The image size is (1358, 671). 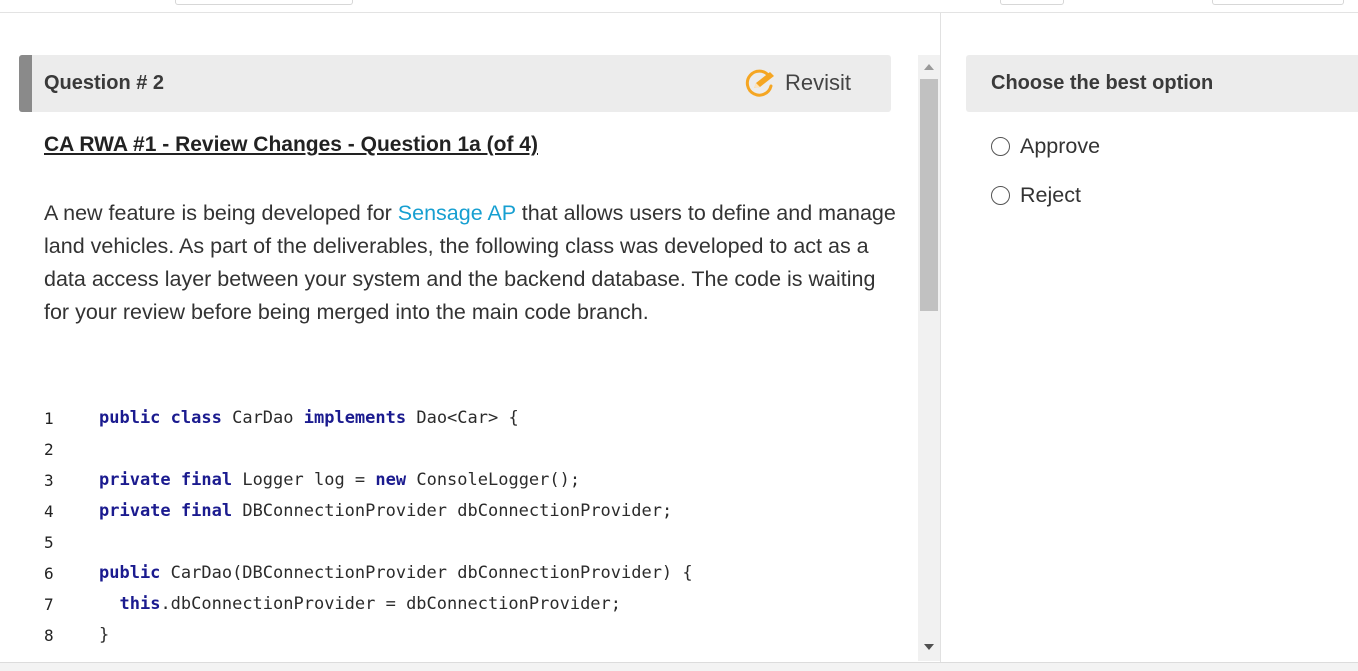 What do you see at coordinates (49, 418) in the screenshot?
I see `line-number: 1` at bounding box center [49, 418].